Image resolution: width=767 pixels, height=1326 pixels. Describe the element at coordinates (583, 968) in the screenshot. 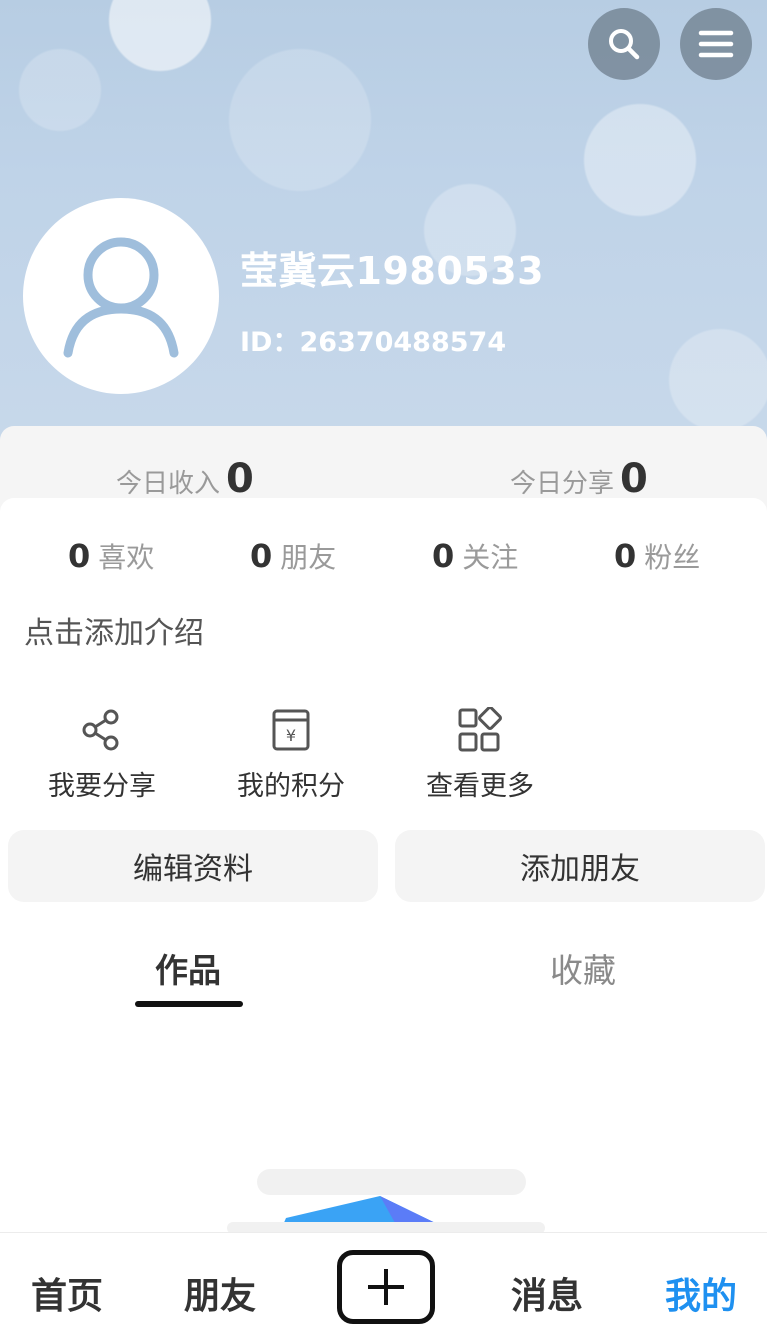

I see `tab-favorites: 收藏` at that location.